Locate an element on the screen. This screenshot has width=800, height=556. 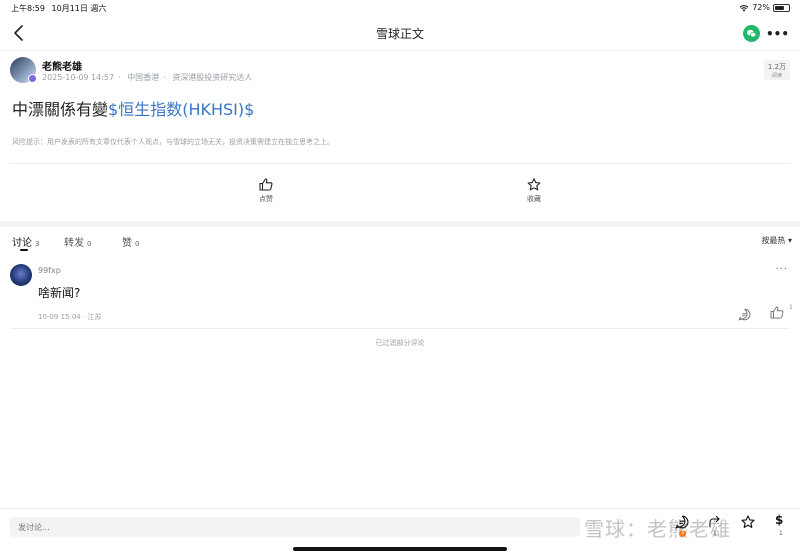
wechat-icon is located at coordinates (751, 33).